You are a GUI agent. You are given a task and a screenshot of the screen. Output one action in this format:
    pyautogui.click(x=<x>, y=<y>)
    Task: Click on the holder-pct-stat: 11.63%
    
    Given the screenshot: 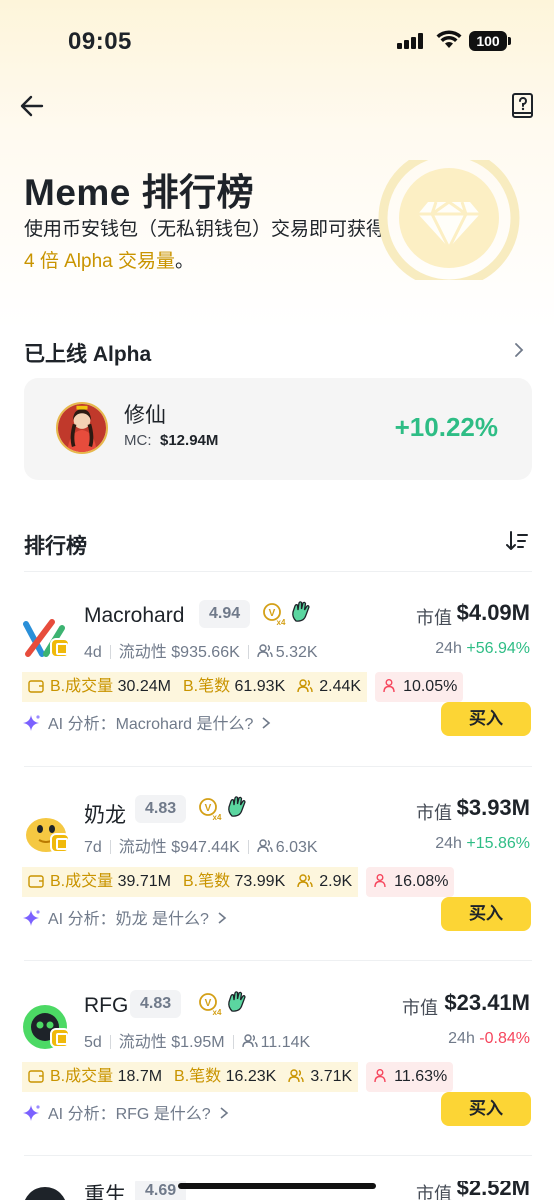 What is the action you would take?
    pyautogui.click(x=410, y=1077)
    